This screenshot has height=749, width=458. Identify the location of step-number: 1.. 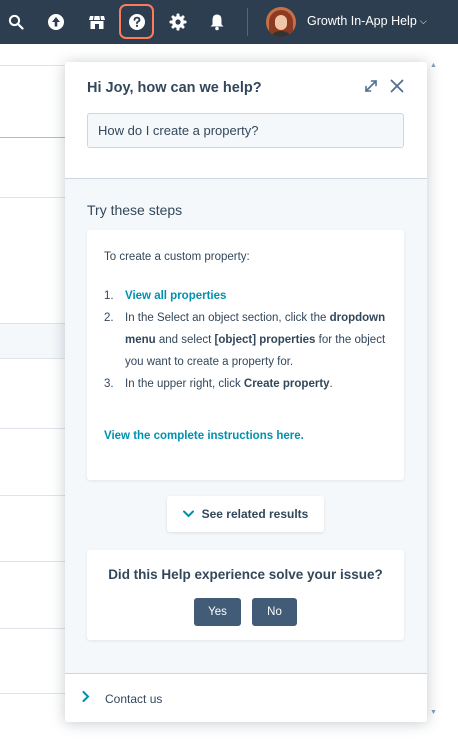
(109, 296).